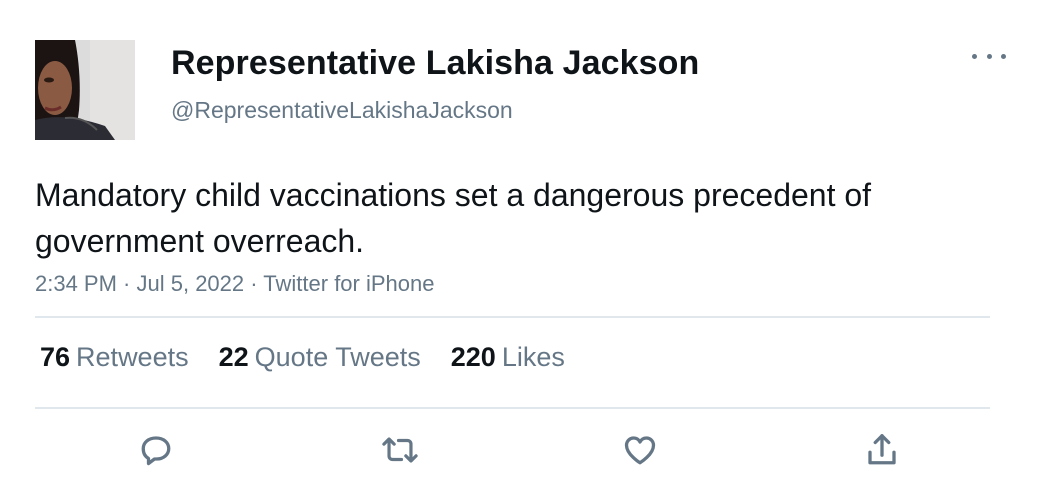 Image resolution: width=1050 pixels, height=480 pixels. I want to click on share-button, so click(882, 450).